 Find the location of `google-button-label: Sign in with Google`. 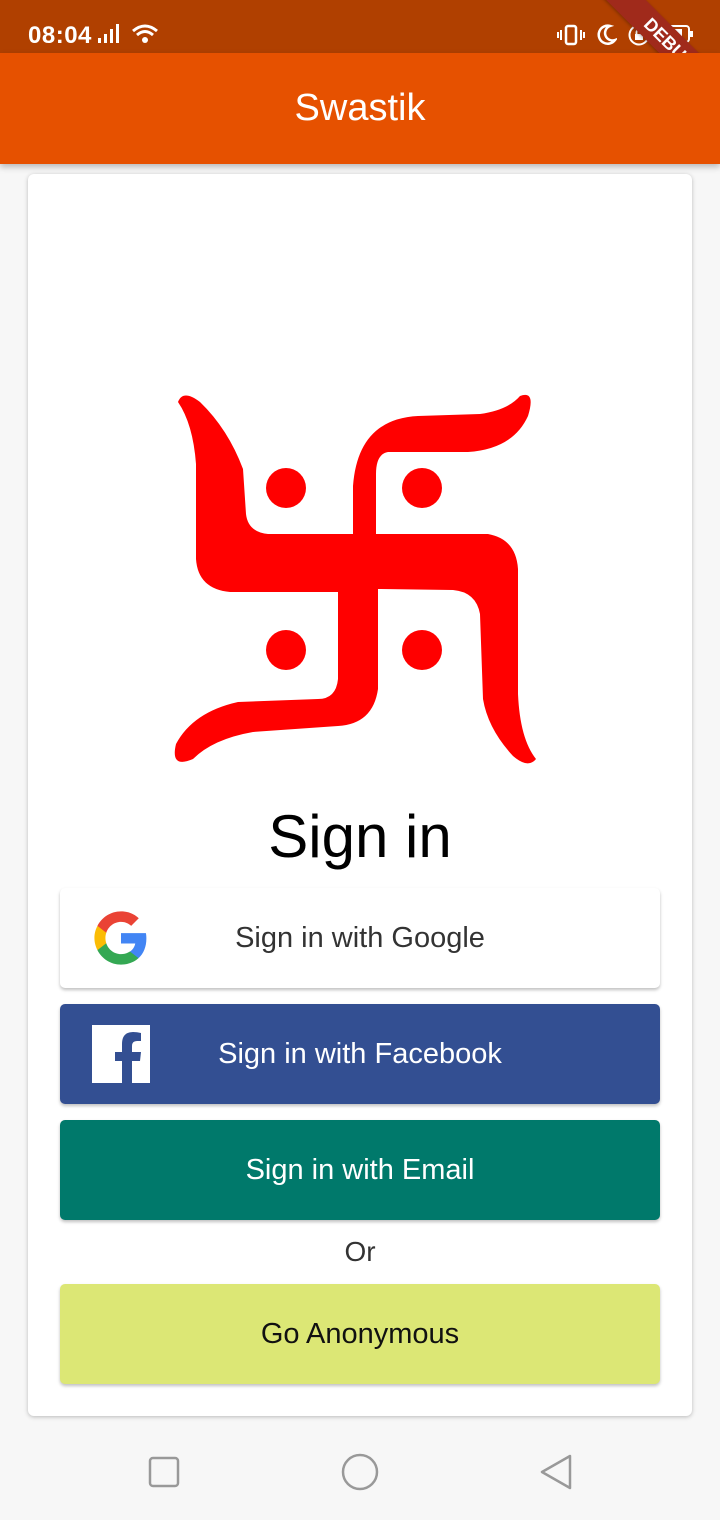

google-button-label: Sign in with Google is located at coordinates (360, 937).